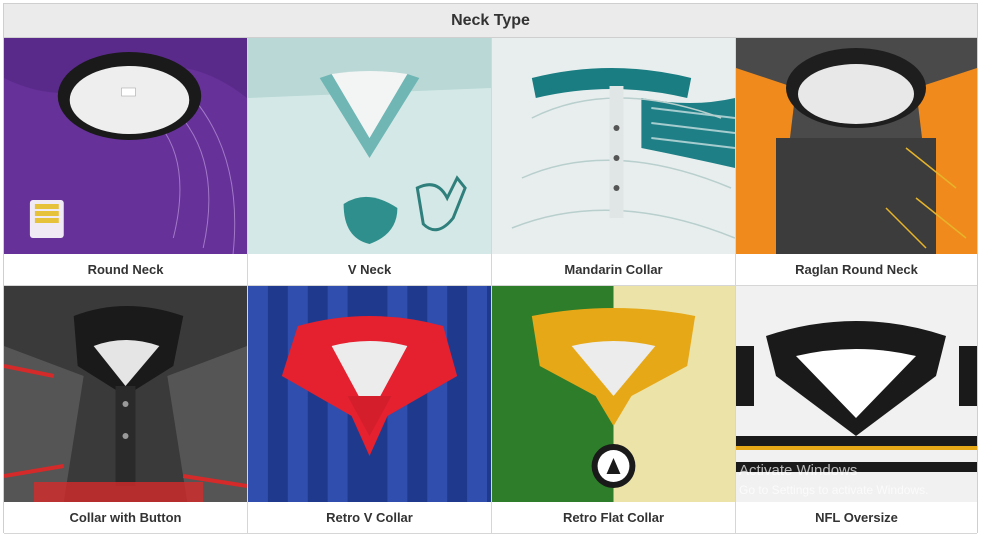 The image size is (983, 534). I want to click on neck-type-card: V Neck, so click(370, 162).